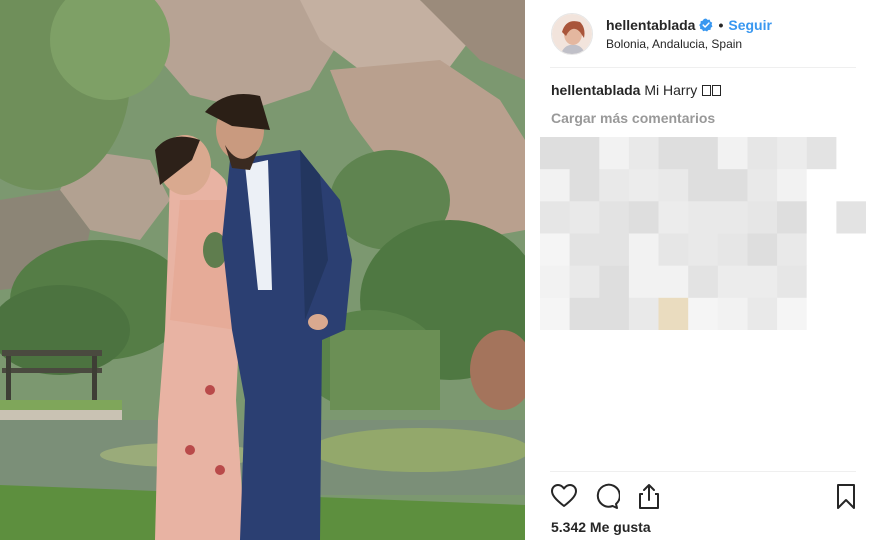  I want to click on verified-badge-icon, so click(706, 25).